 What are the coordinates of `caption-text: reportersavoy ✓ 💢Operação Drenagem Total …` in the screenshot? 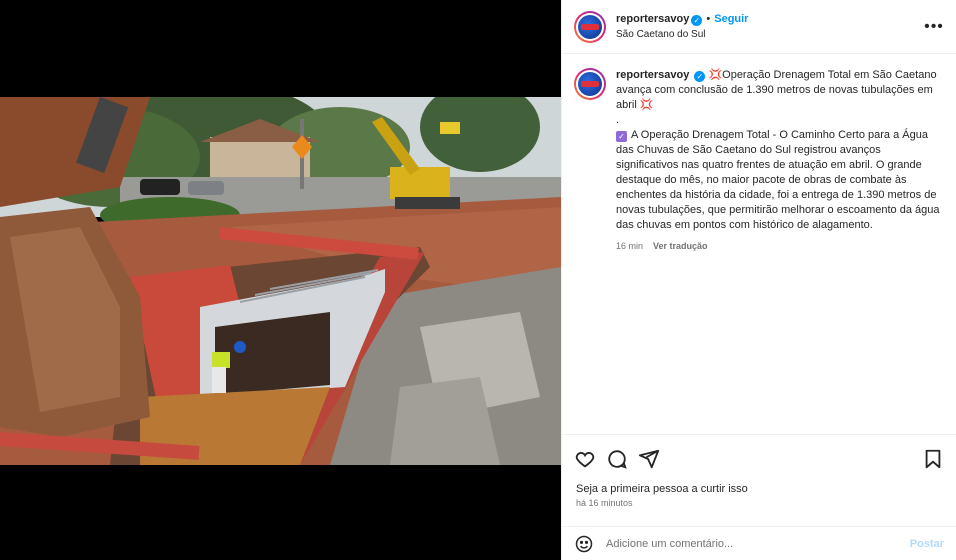 It's located at (780, 161).